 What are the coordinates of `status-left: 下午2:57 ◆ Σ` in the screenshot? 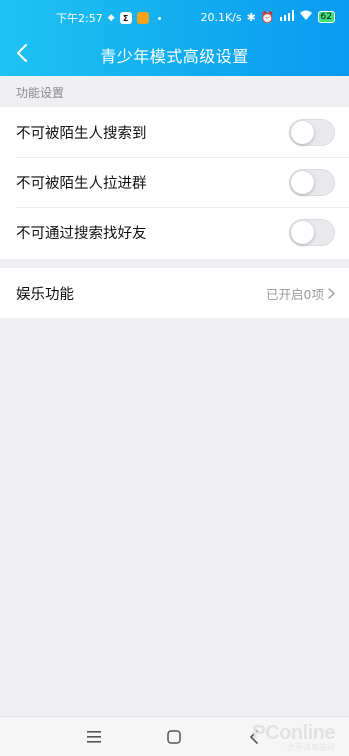 It's located at (108, 18).